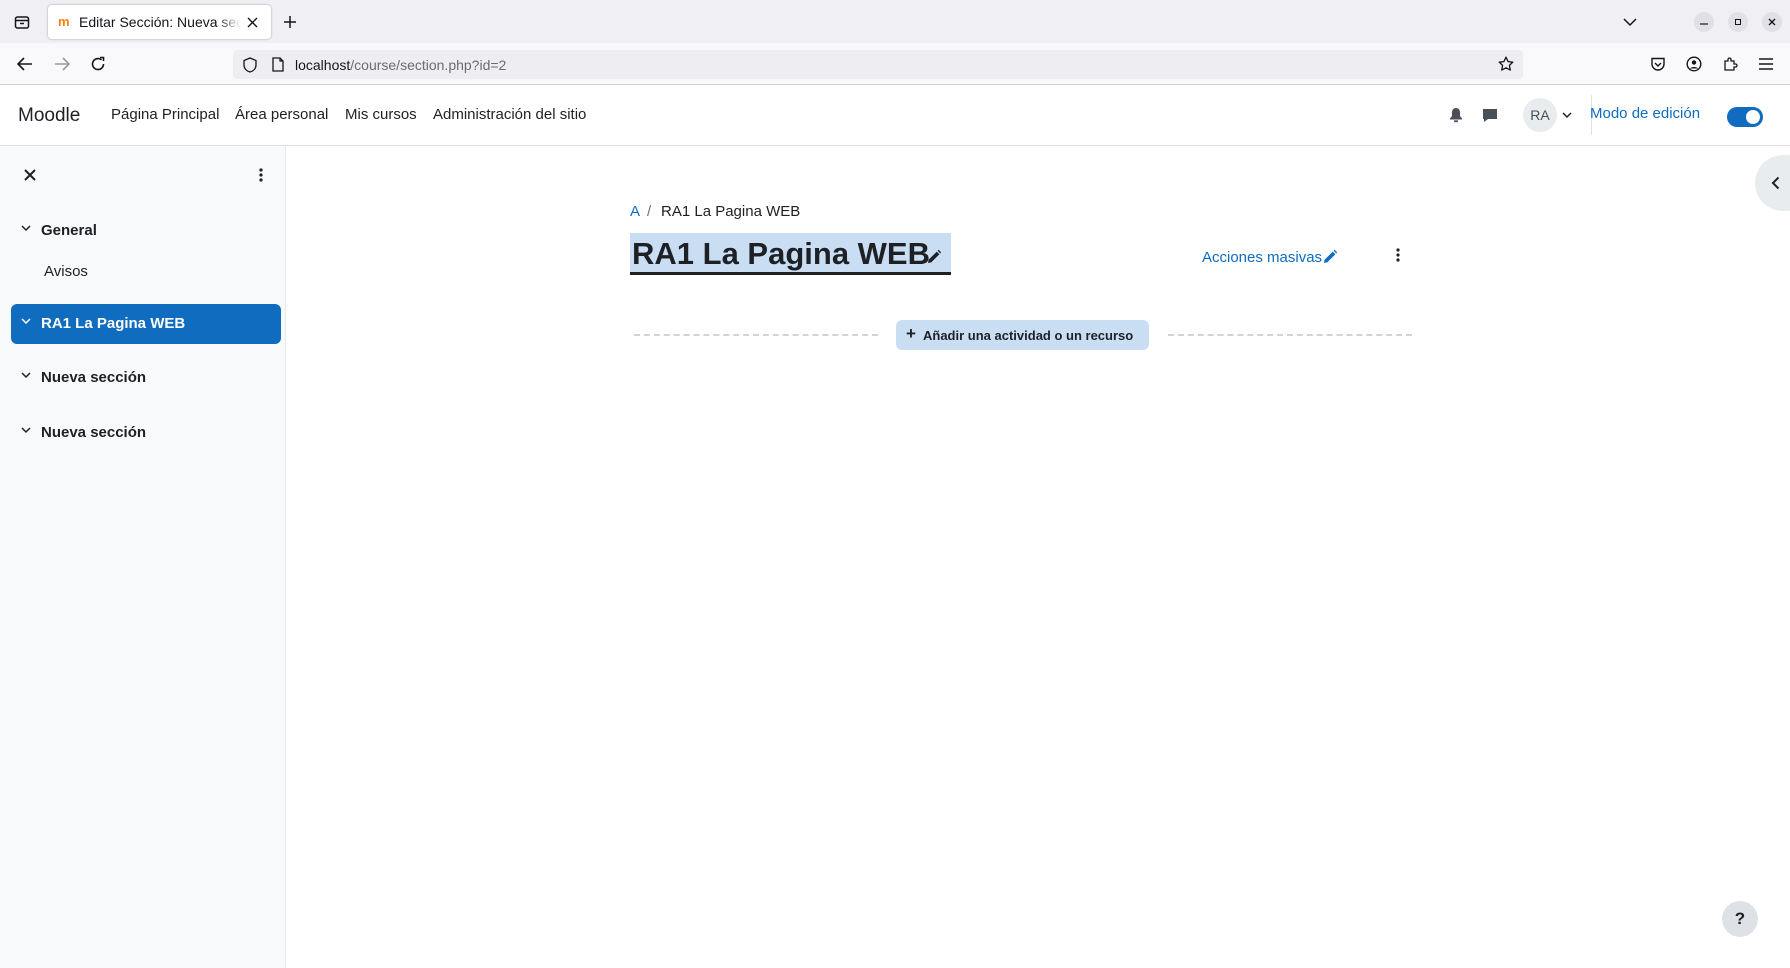 Image resolution: width=1790 pixels, height=968 pixels. What do you see at coordinates (165, 114) in the screenshot?
I see `nav-home: Página Principal` at bounding box center [165, 114].